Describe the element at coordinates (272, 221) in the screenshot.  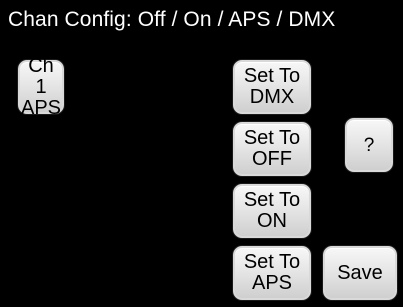
I see `set-to-on-line2: ON` at that location.